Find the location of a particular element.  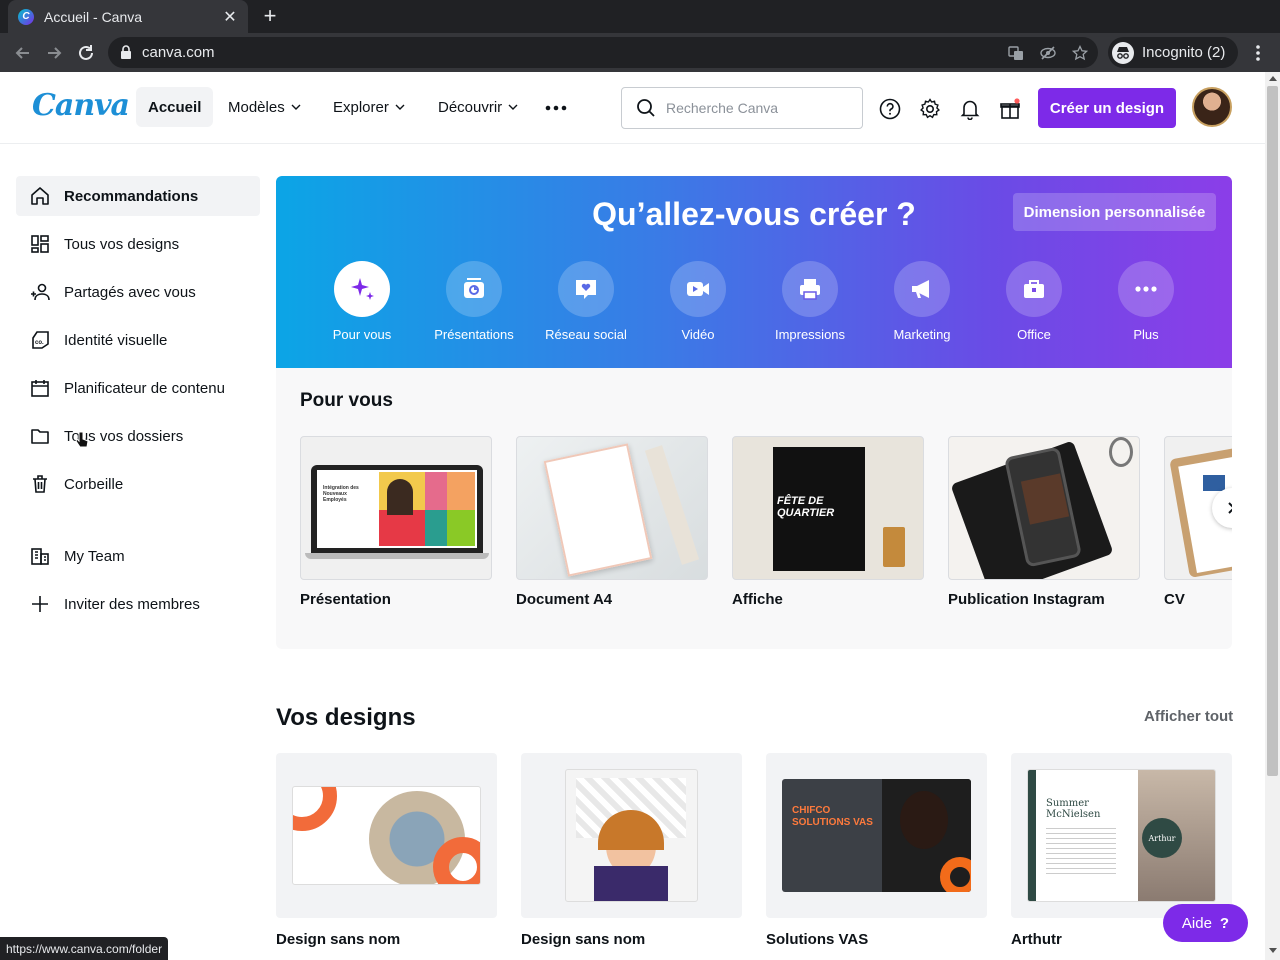

bell-icon is located at coordinates (970, 109).